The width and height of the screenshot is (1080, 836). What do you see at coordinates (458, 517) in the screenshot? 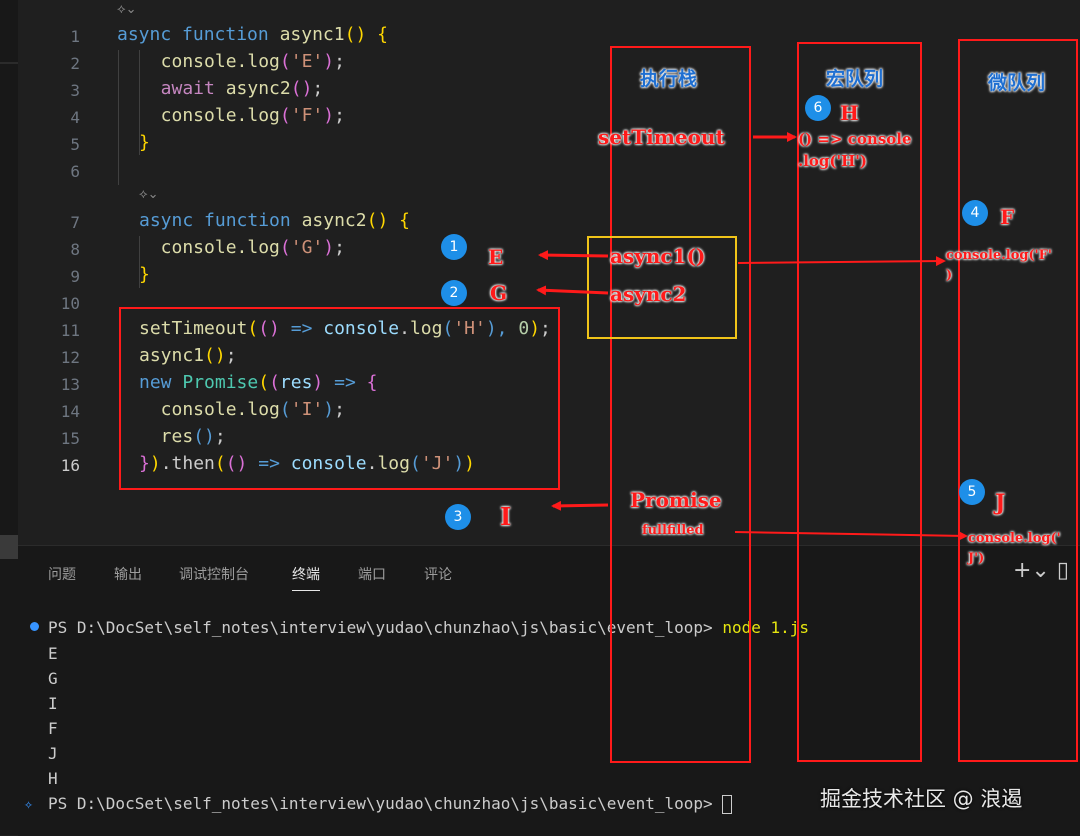
I see `step-badge-3: 3` at bounding box center [458, 517].